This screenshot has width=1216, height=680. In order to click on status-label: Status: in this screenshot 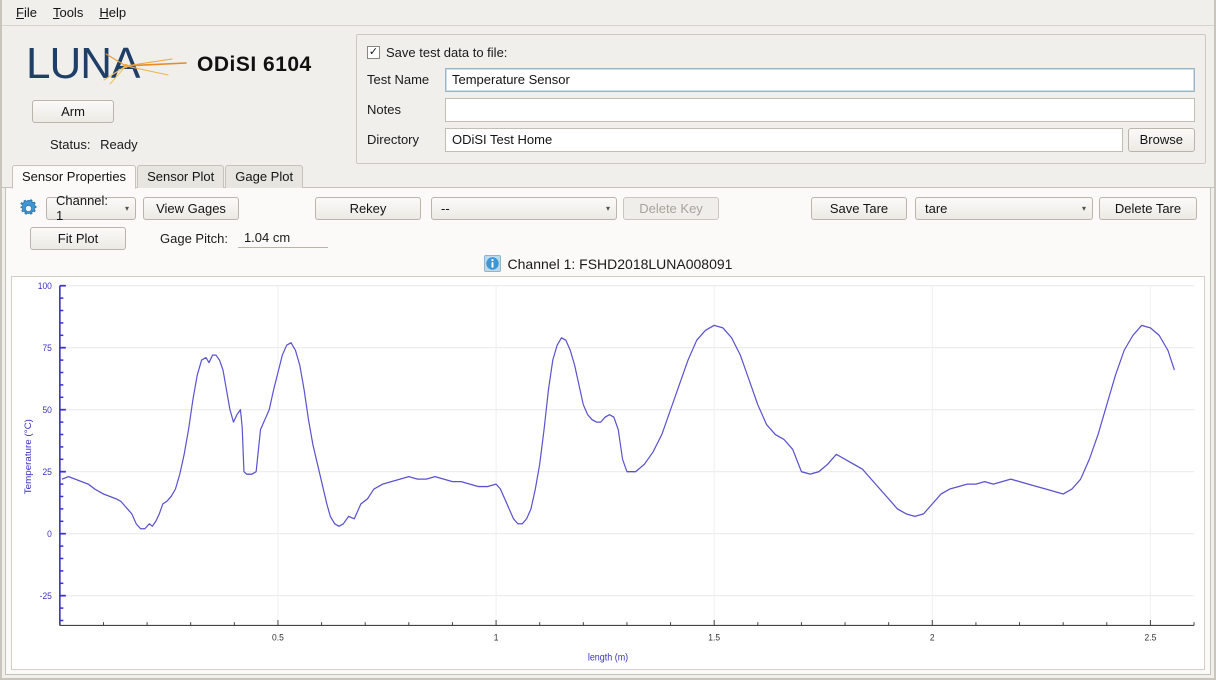, I will do `click(70, 144)`.